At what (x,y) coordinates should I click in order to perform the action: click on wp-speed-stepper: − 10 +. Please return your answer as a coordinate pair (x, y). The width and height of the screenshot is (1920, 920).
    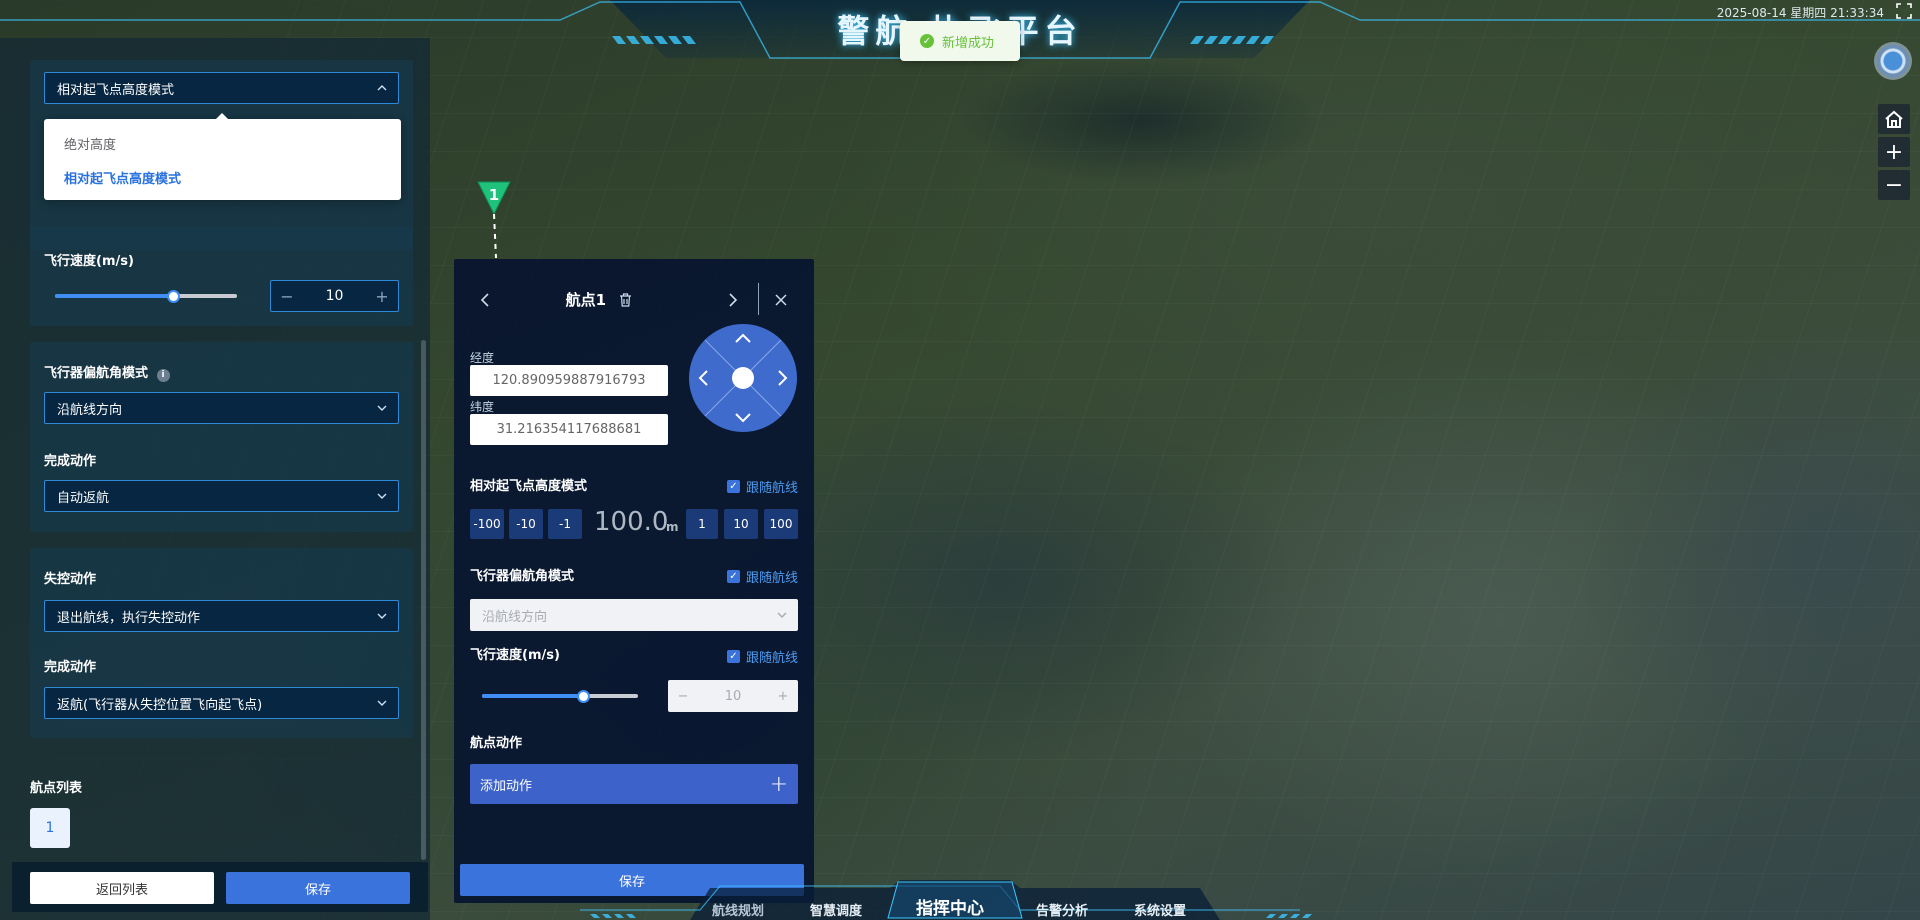
    Looking at the image, I should click on (733, 696).